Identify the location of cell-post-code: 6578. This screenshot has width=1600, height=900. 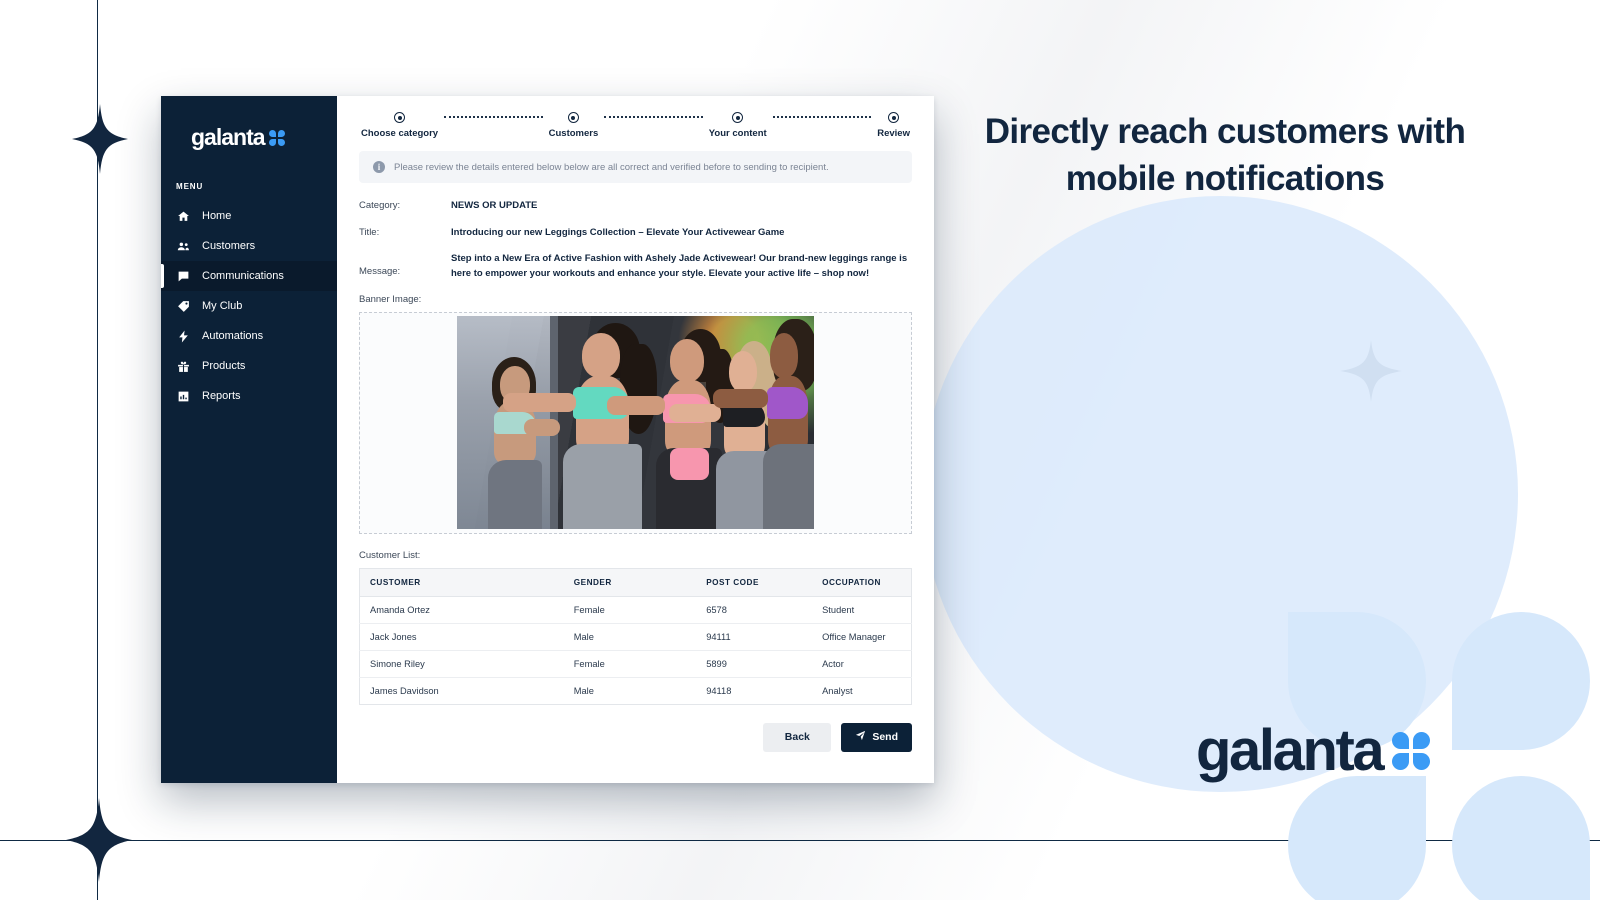
(754, 610).